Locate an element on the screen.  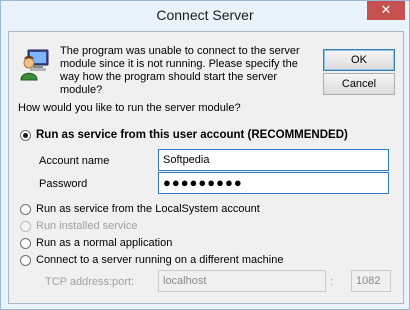
account-name-input: Softpedia is located at coordinates (273, 160).